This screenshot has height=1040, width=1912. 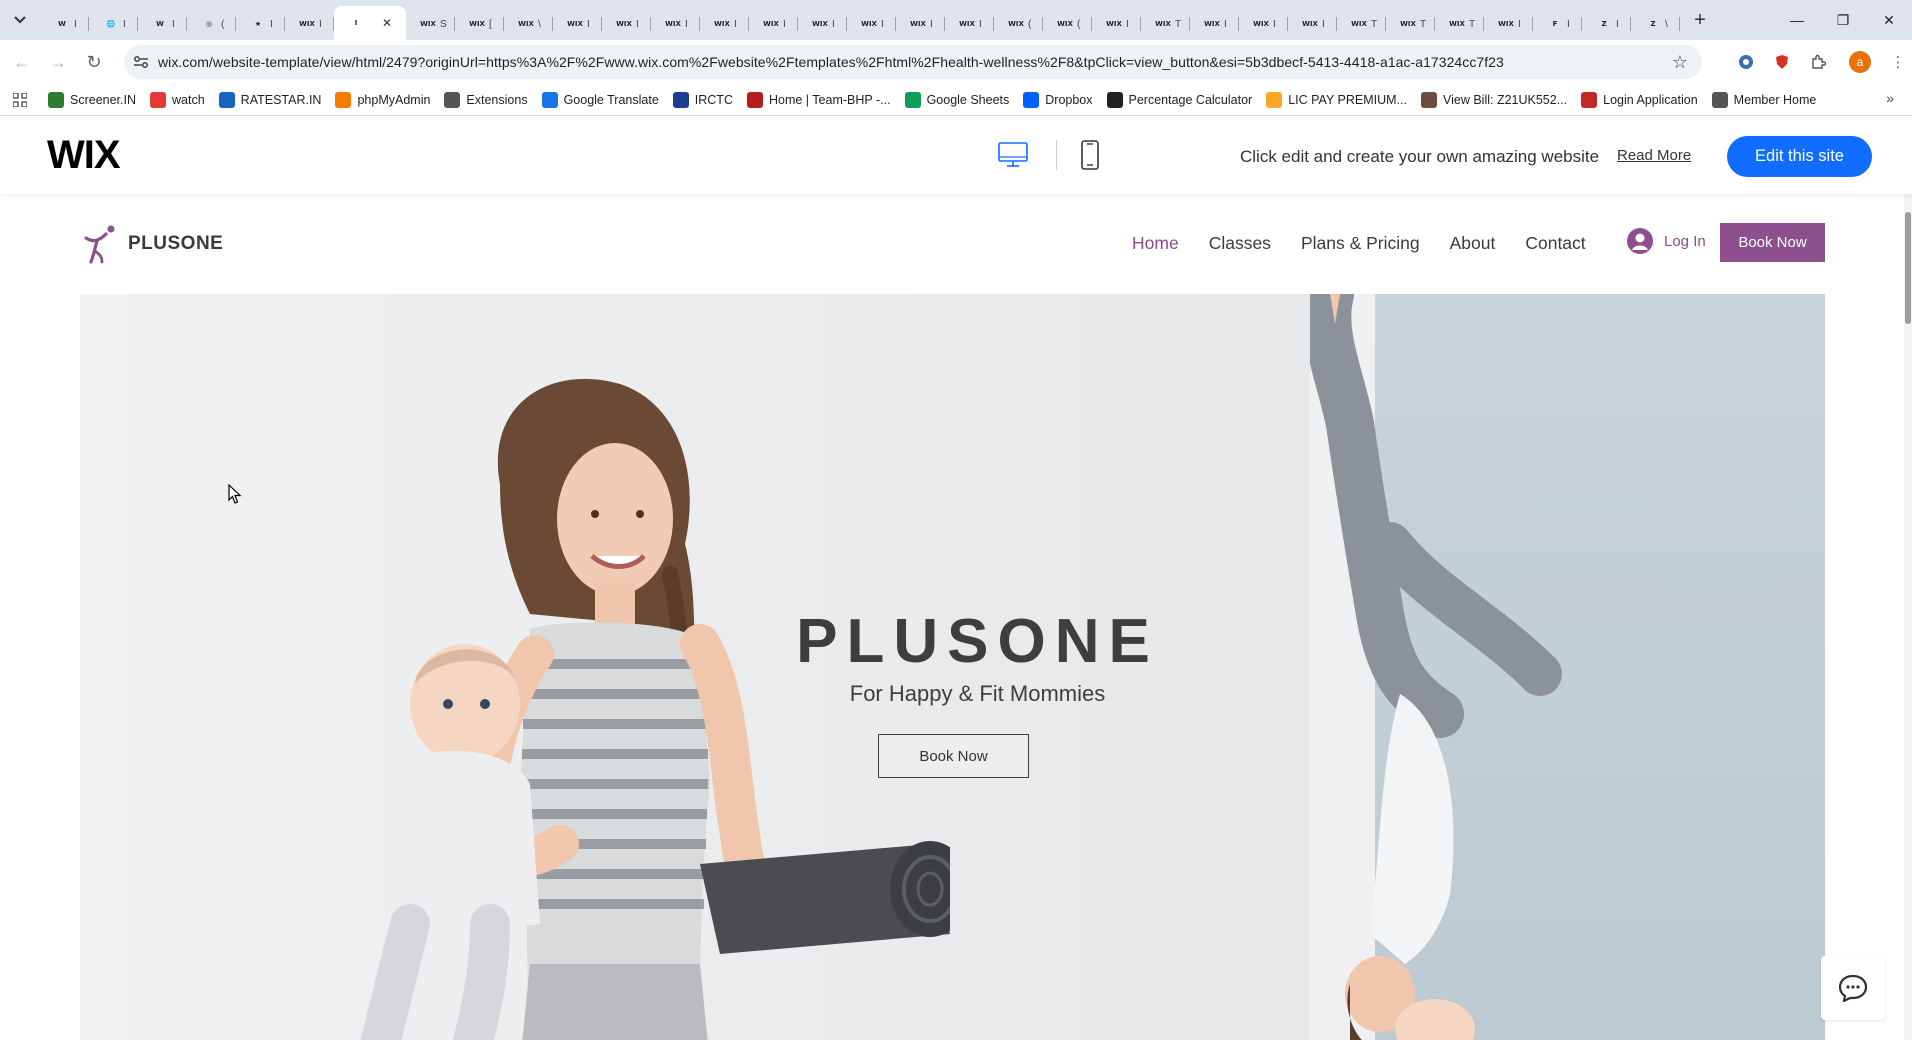 I want to click on desktop-view-icon, so click(x=1013, y=155).